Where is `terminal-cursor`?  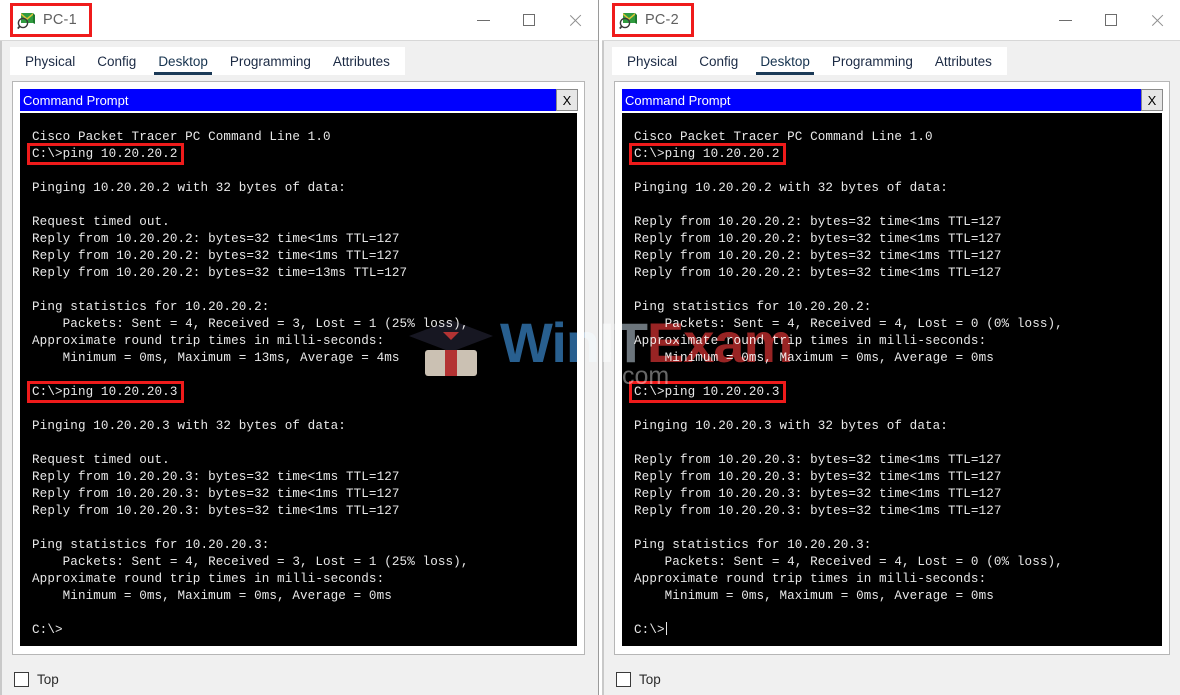 terminal-cursor is located at coordinates (666, 628).